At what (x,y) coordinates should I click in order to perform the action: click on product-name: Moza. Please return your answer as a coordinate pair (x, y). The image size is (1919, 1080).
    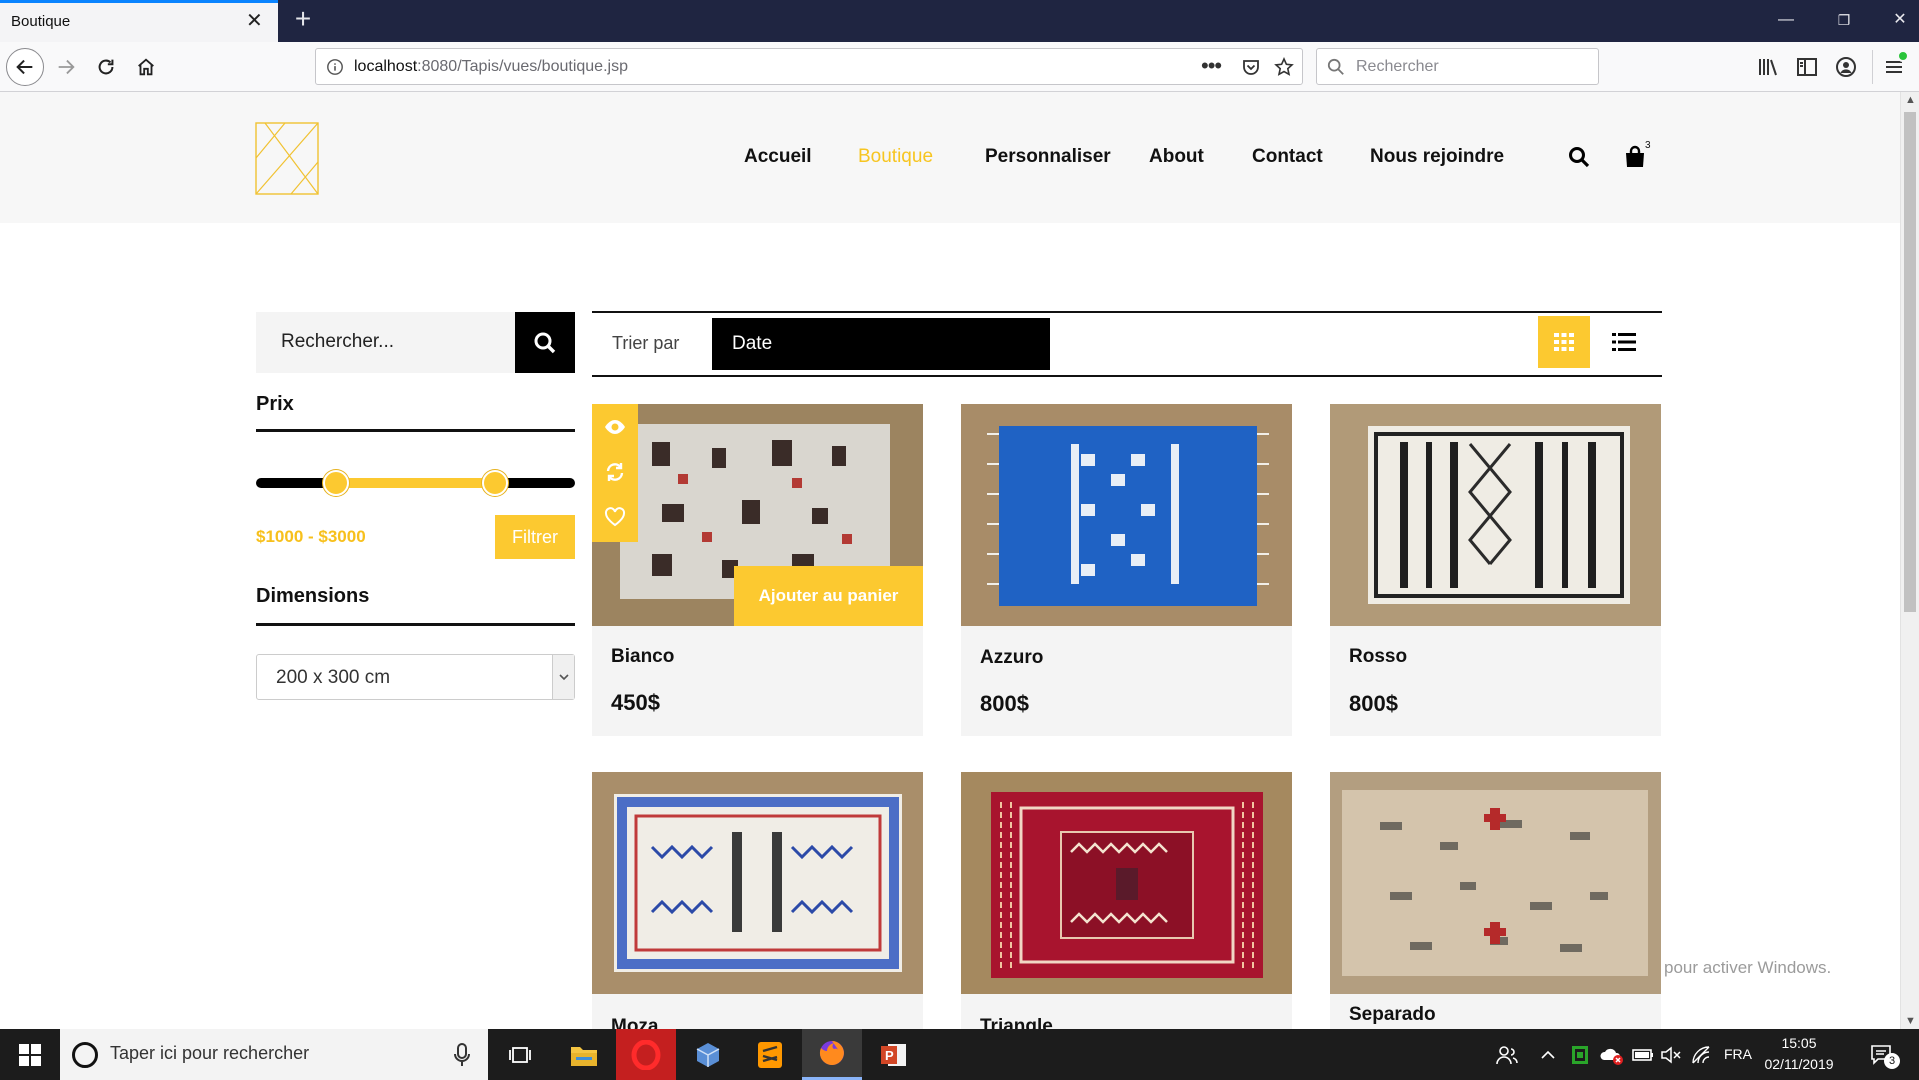
    Looking at the image, I should click on (635, 1022).